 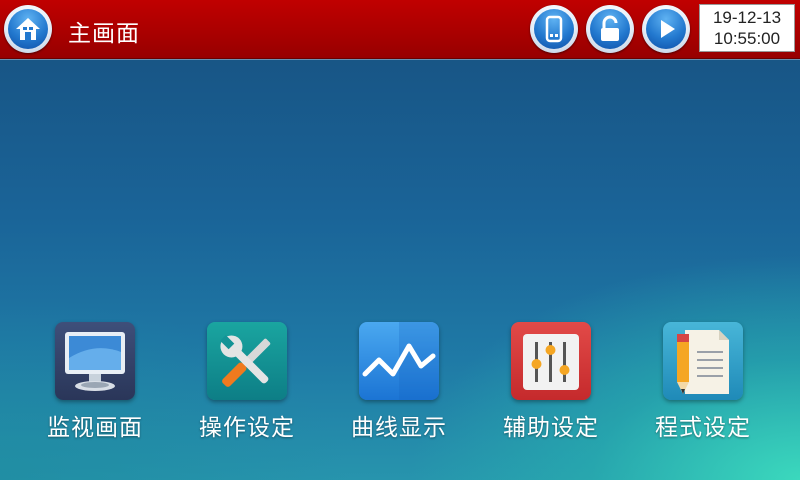 What do you see at coordinates (551, 428) in the screenshot?
I see `menu-item-label: 辅助设定` at bounding box center [551, 428].